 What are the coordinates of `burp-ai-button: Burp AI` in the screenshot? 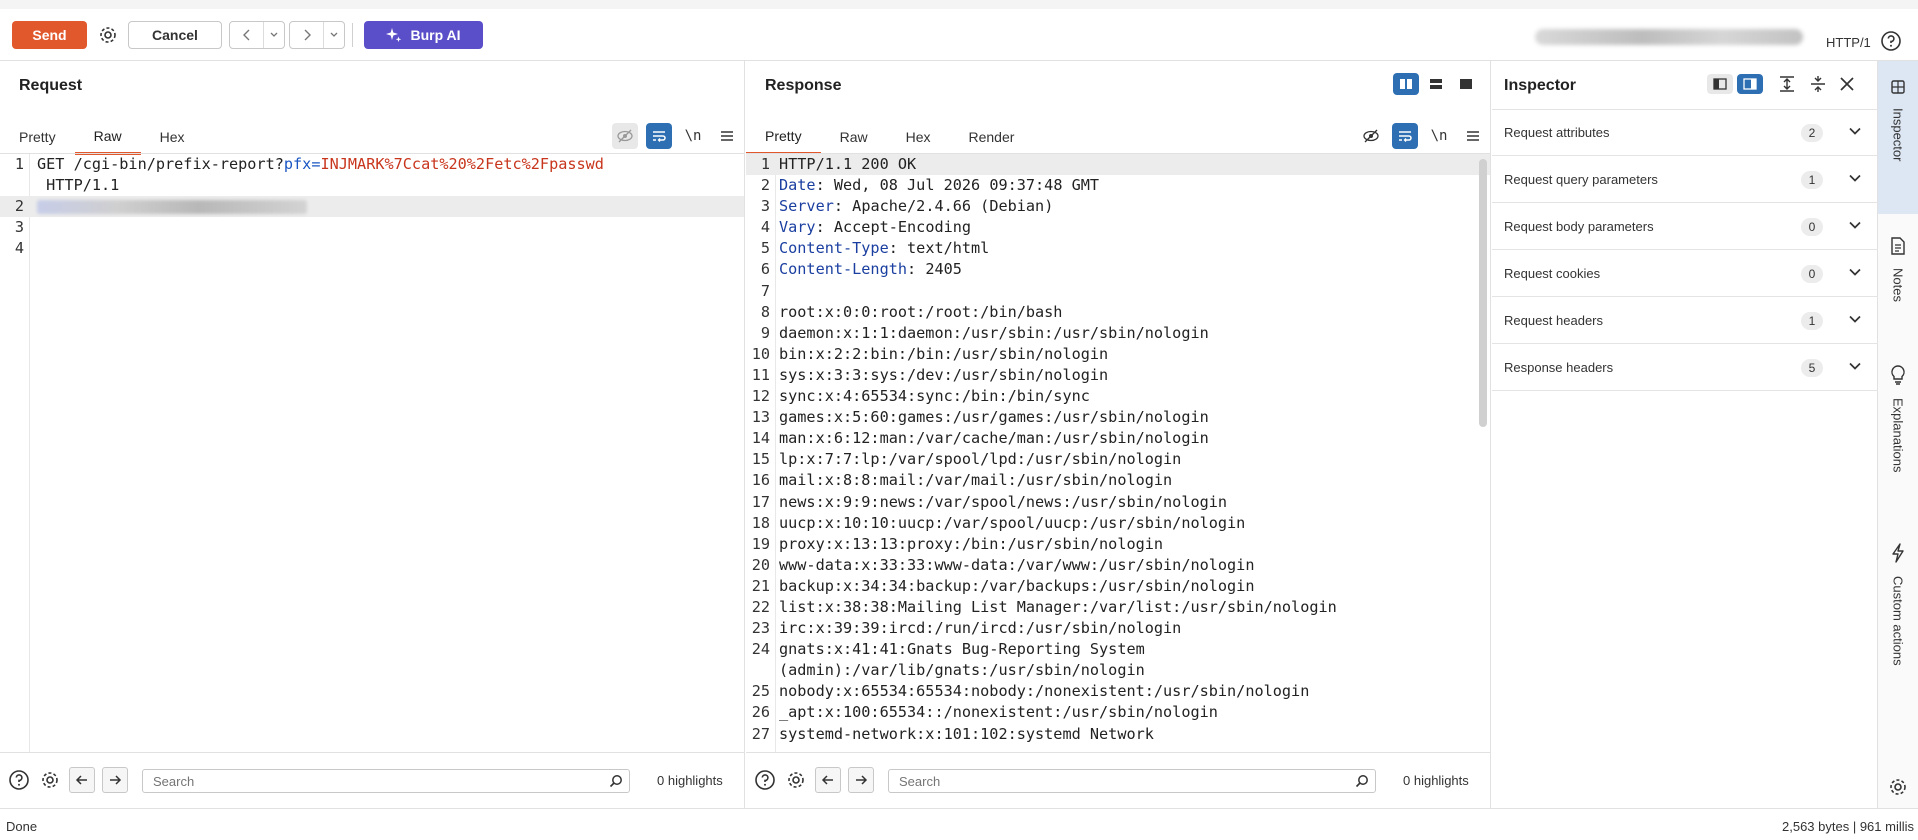 It's located at (423, 35).